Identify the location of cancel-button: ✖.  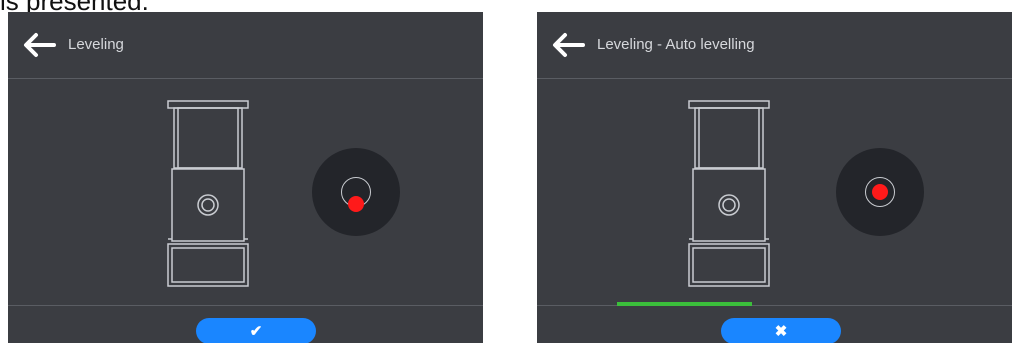
(781, 330).